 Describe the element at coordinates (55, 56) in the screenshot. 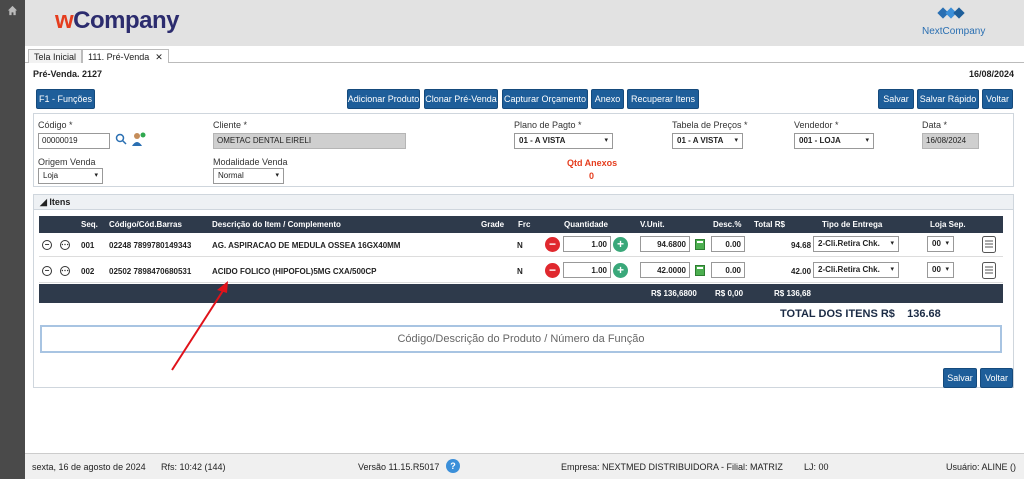

I see `tab-home: Tela Inicial` at that location.